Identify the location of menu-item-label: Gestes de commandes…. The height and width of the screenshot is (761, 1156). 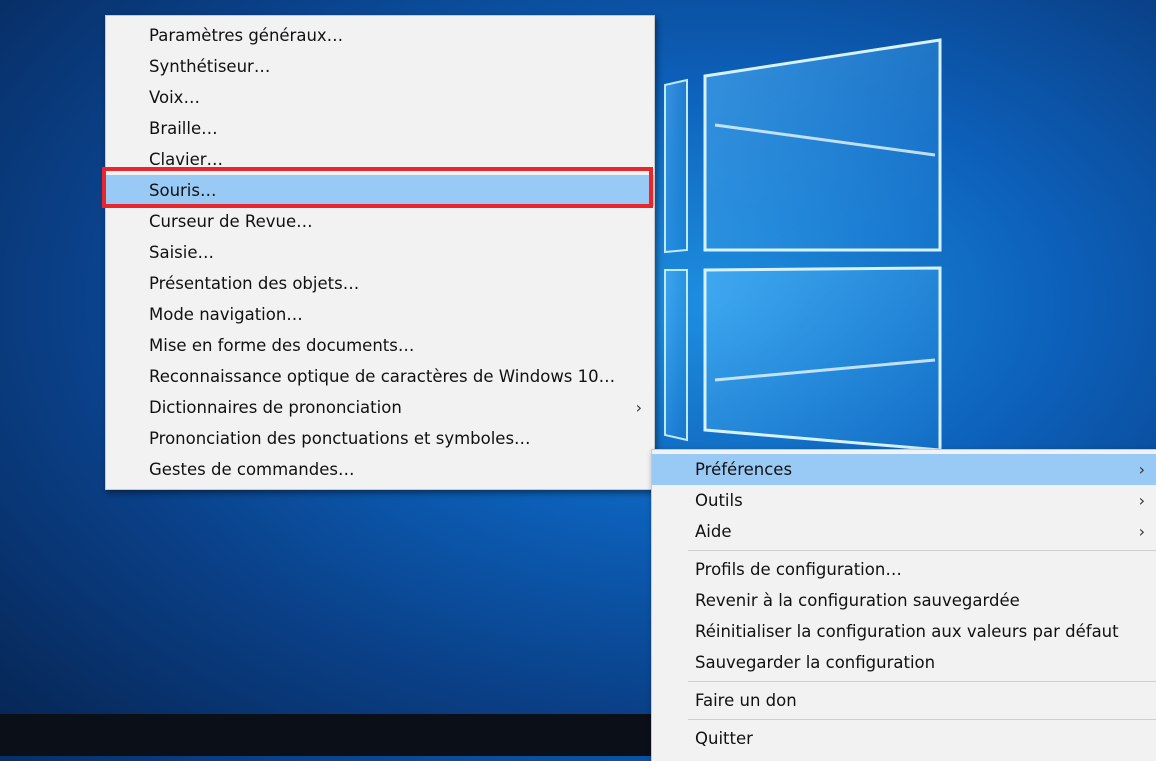
(252, 469).